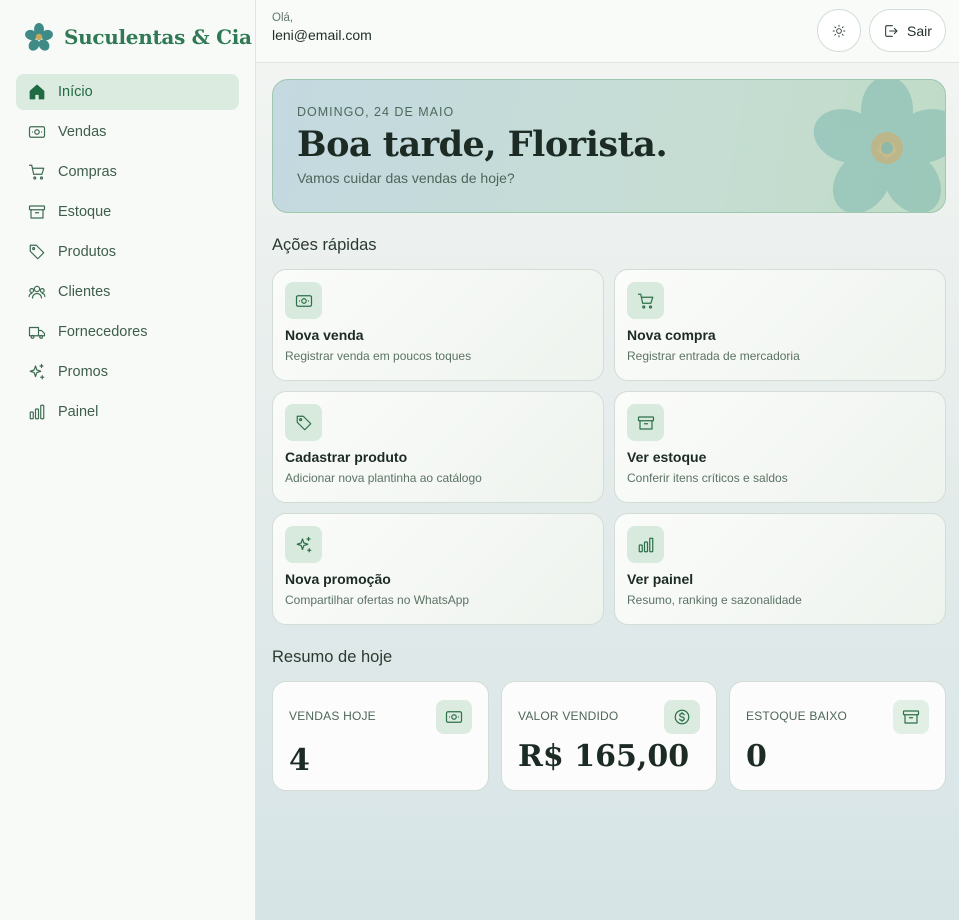  Describe the element at coordinates (338, 579) in the screenshot. I see `card-title: Nova promoção` at that location.